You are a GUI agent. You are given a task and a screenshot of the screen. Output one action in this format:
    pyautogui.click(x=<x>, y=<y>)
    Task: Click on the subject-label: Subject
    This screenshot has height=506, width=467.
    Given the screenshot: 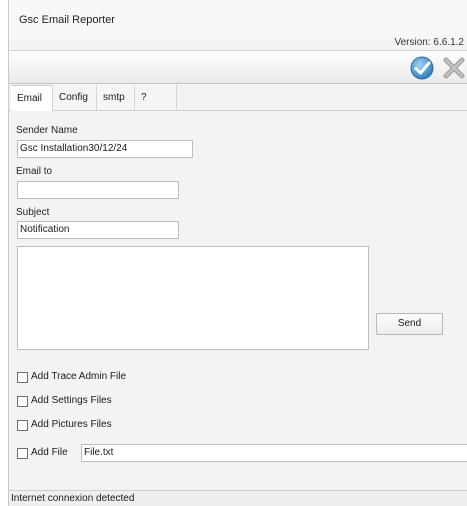 What is the action you would take?
    pyautogui.click(x=33, y=212)
    